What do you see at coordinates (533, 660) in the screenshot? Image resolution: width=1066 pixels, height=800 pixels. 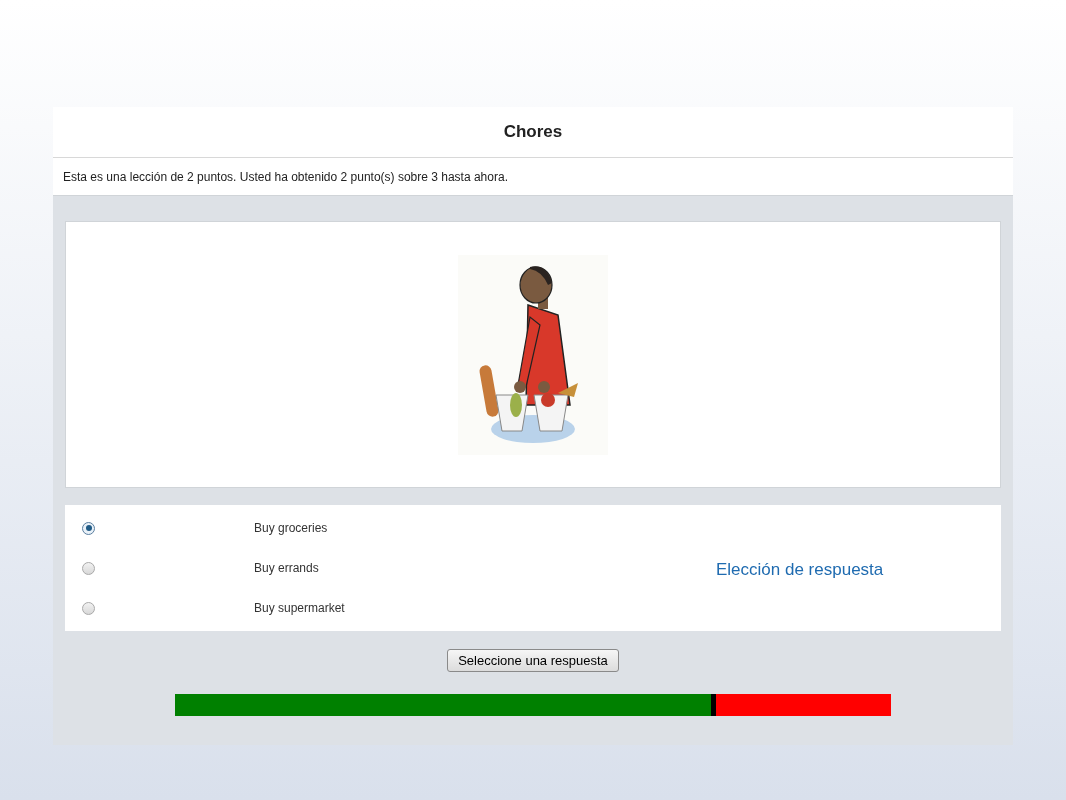 I see `submit-button: Seleccione una respuesta` at bounding box center [533, 660].